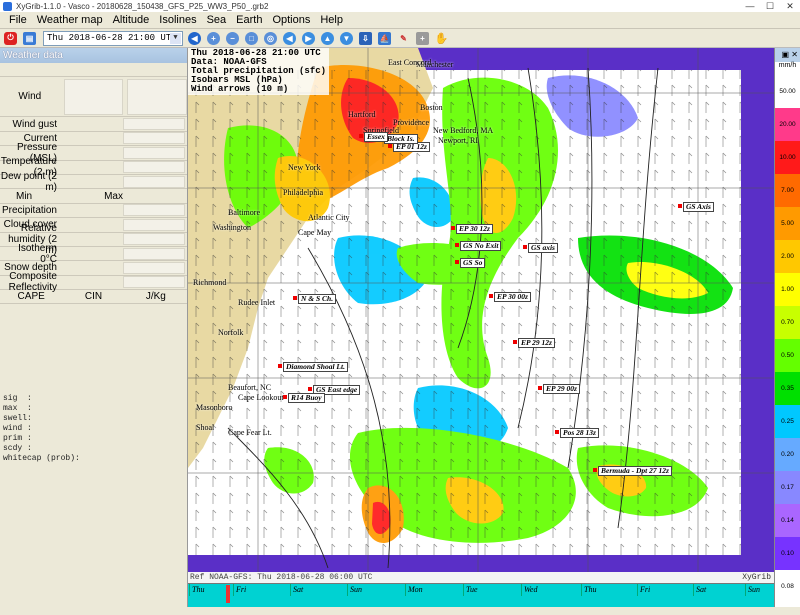 The height and width of the screenshot is (615, 800). I want to click on zoom-selection-icon: □, so click(251, 38).